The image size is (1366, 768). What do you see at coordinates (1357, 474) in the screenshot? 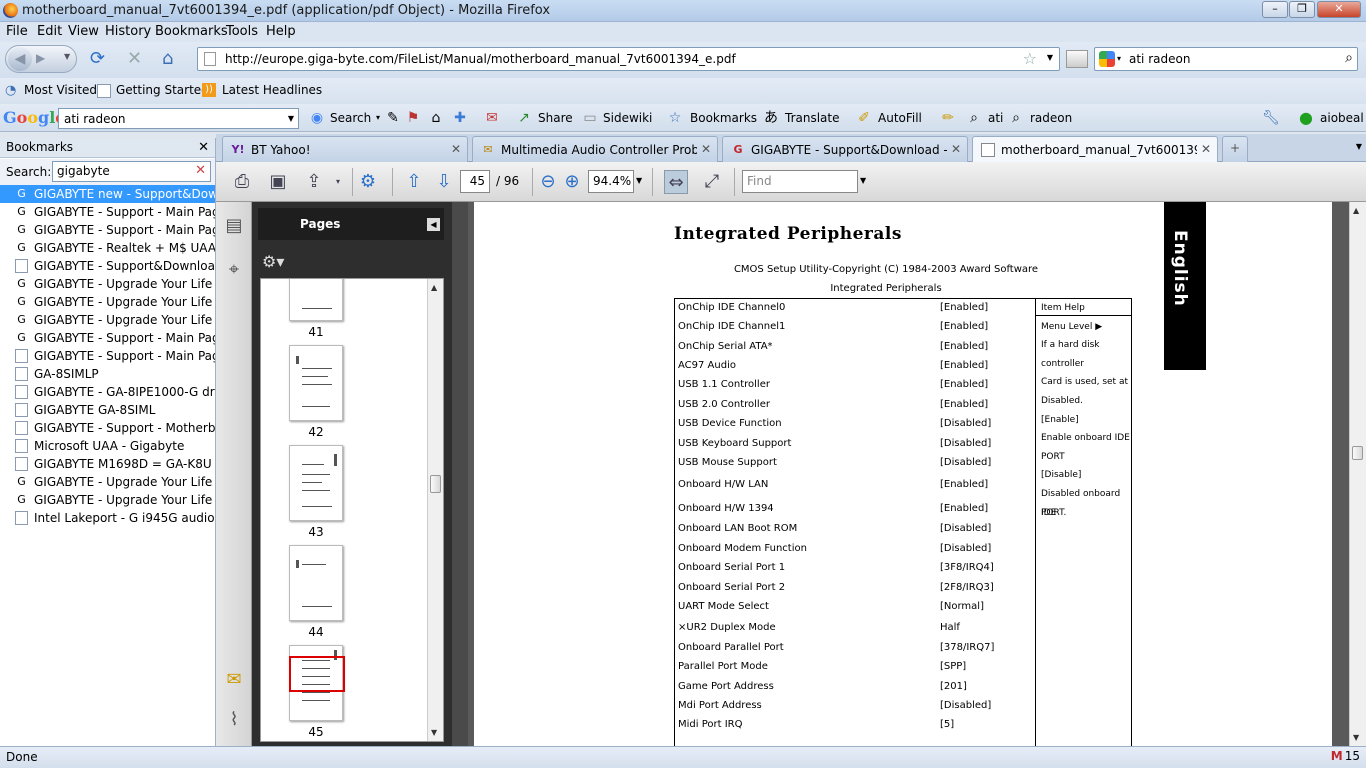
I see `document-scrollbar: ▲ ▼` at bounding box center [1357, 474].